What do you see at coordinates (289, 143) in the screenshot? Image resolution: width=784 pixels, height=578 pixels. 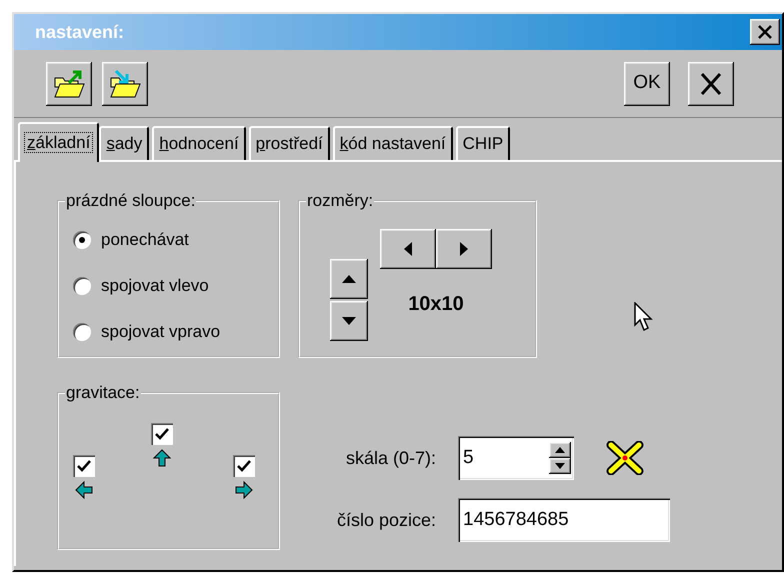 I see `tab: prostředí` at bounding box center [289, 143].